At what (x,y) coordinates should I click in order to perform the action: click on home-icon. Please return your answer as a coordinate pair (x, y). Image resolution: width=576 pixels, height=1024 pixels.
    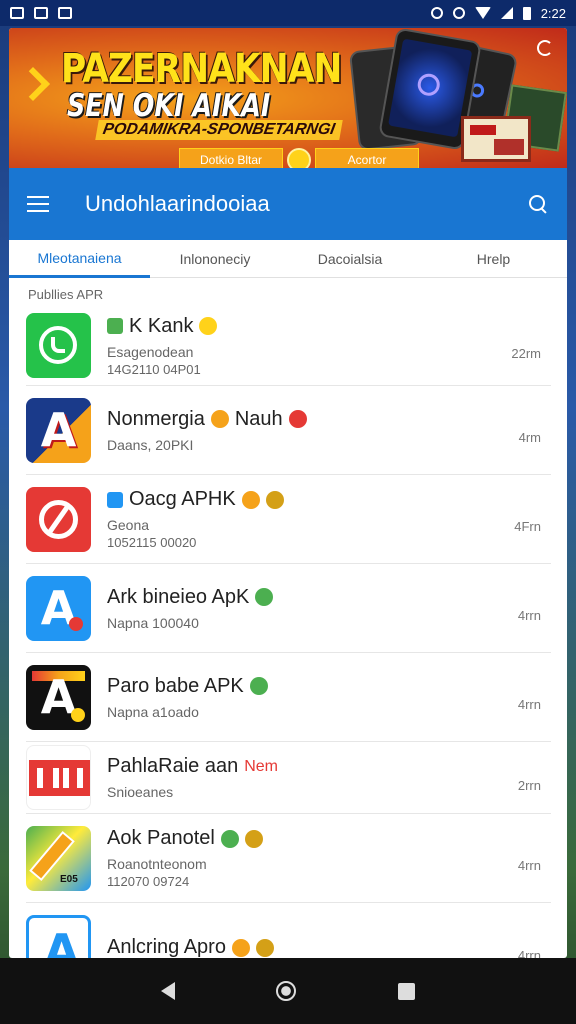
    Looking at the image, I should click on (286, 991).